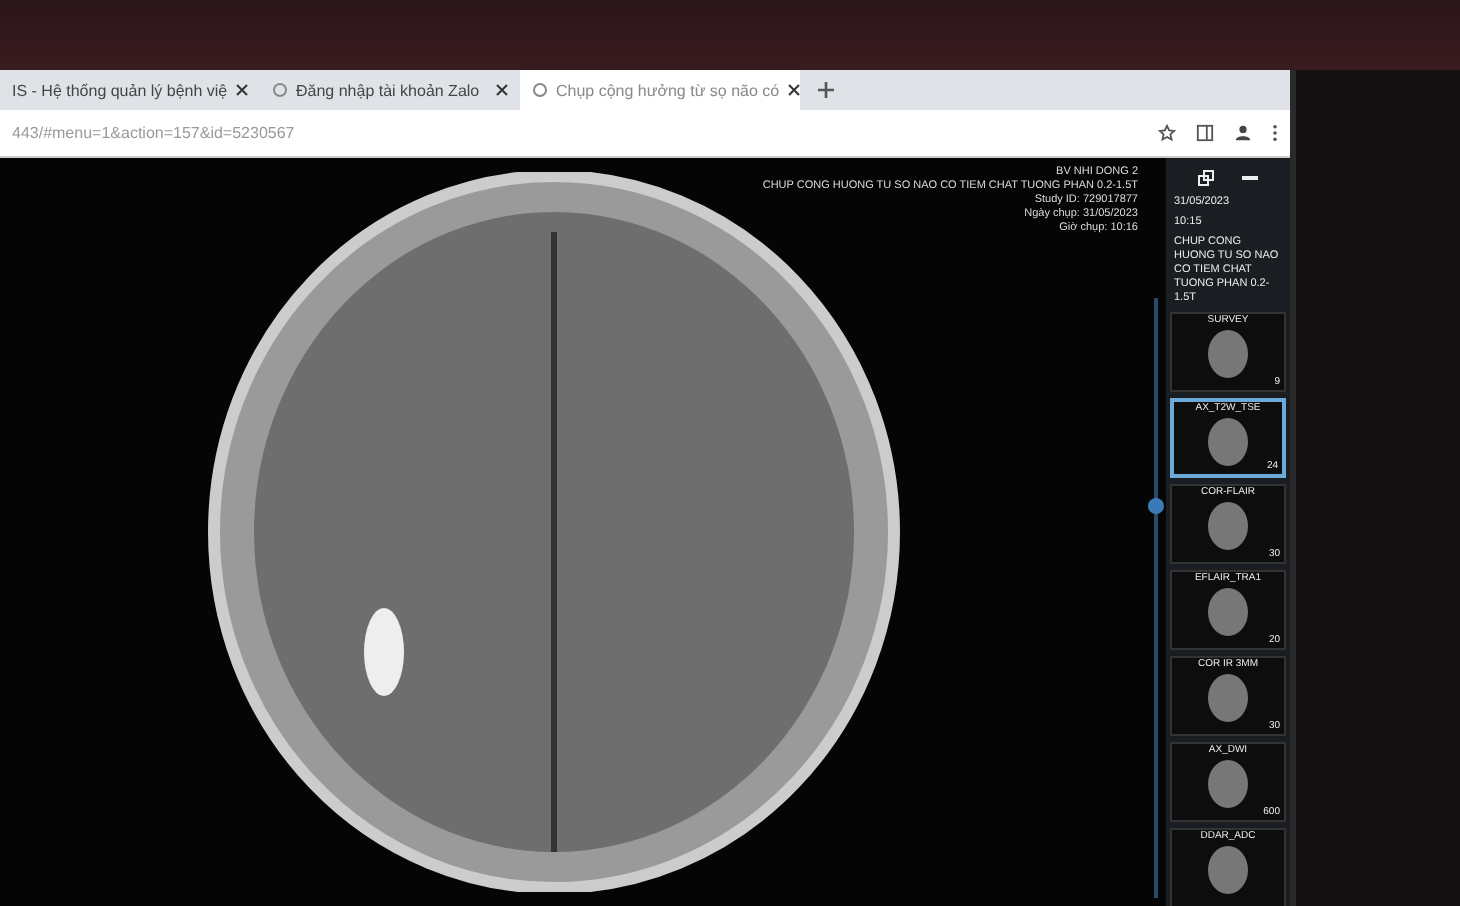 This screenshot has height=906, width=1460. Describe the element at coordinates (390, 90) in the screenshot. I see `browser-tab: Đăng nhập tài khoản Zalo` at that location.